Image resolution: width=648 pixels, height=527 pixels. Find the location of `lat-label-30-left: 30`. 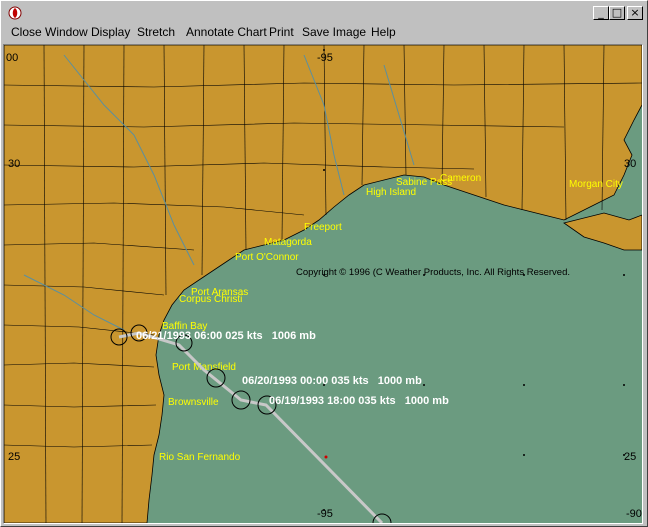

lat-label-30-left: 30 is located at coordinates (14, 164).